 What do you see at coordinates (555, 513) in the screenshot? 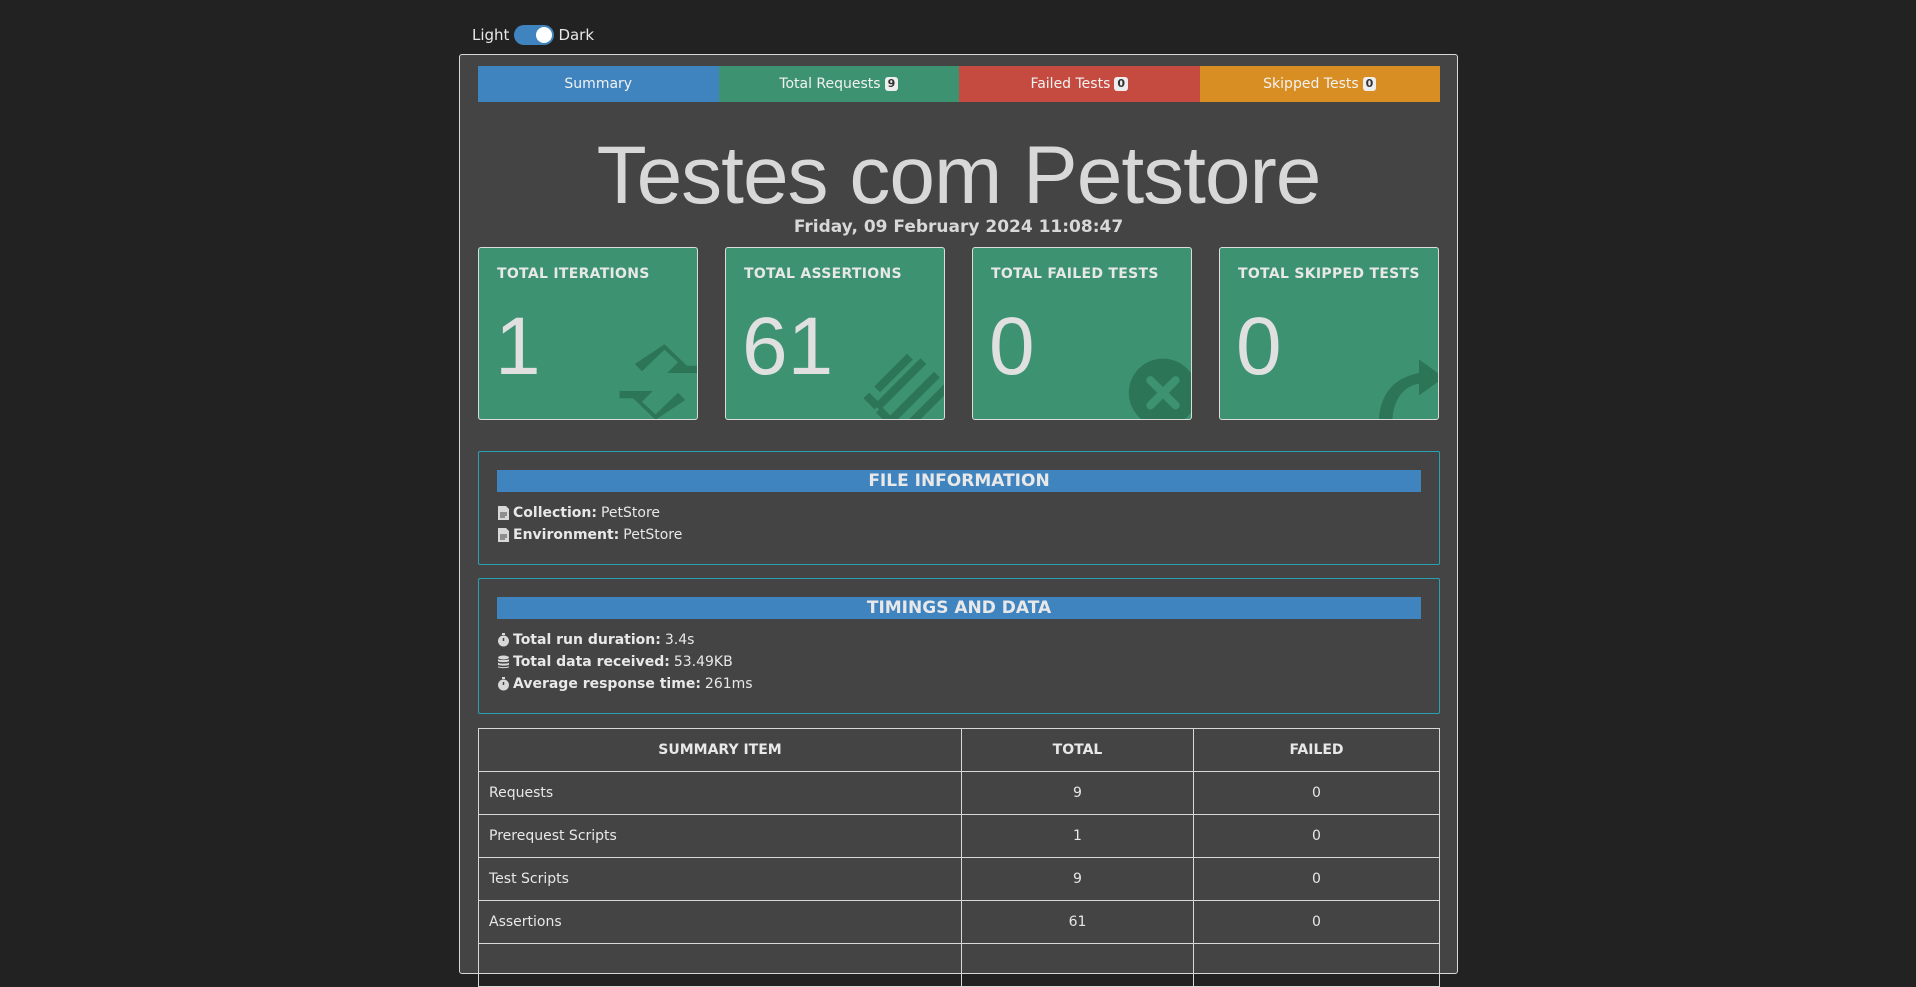
I see `collection-label: Collection:` at bounding box center [555, 513].